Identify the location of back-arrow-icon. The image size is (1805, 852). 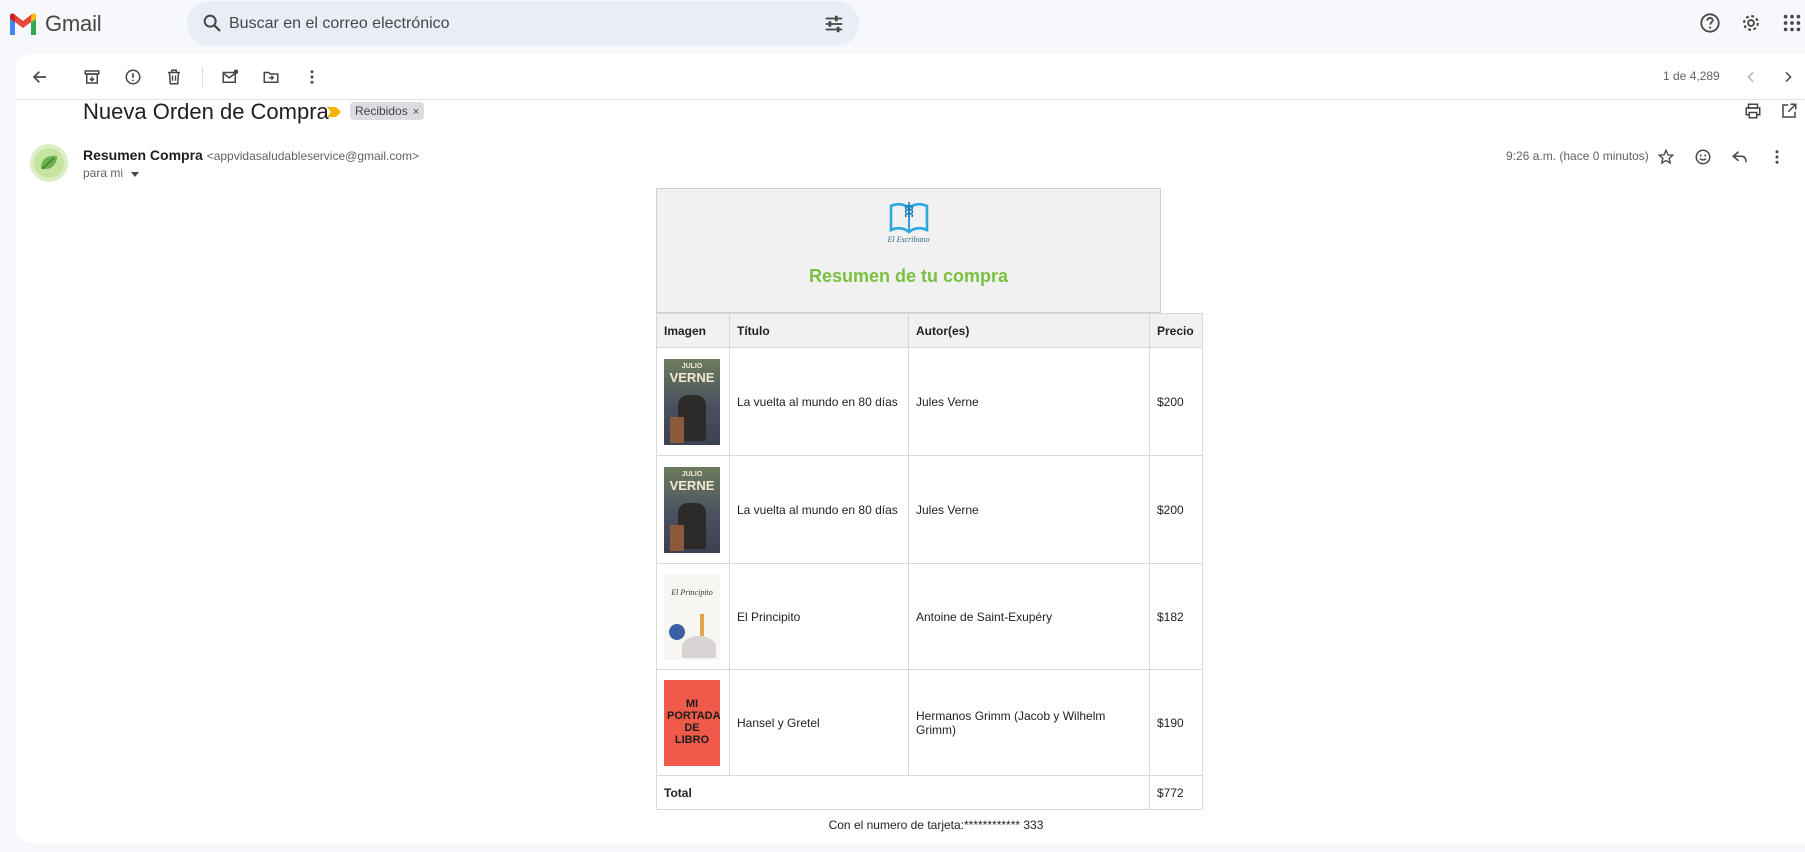
(40, 77).